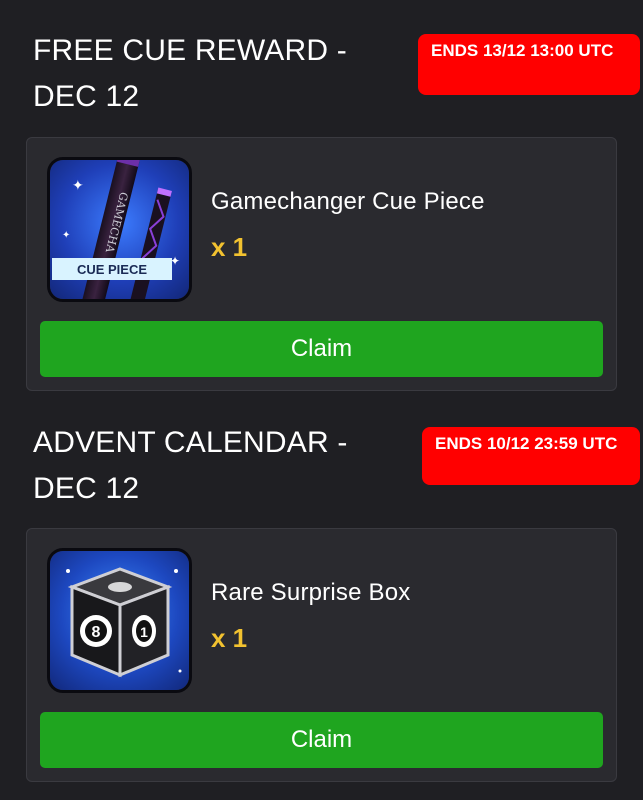 This screenshot has height=800, width=643. I want to click on offer-title: ADVENT CALENDAR - DEC 12, so click(190, 465).